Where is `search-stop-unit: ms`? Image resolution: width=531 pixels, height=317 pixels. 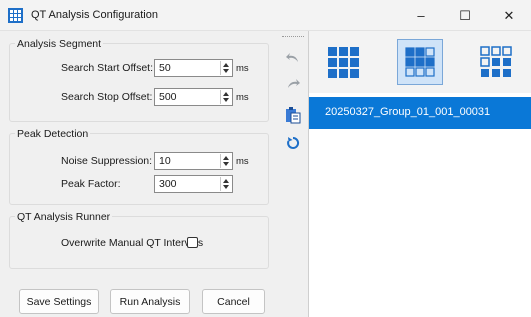 search-stop-unit: ms is located at coordinates (242, 97).